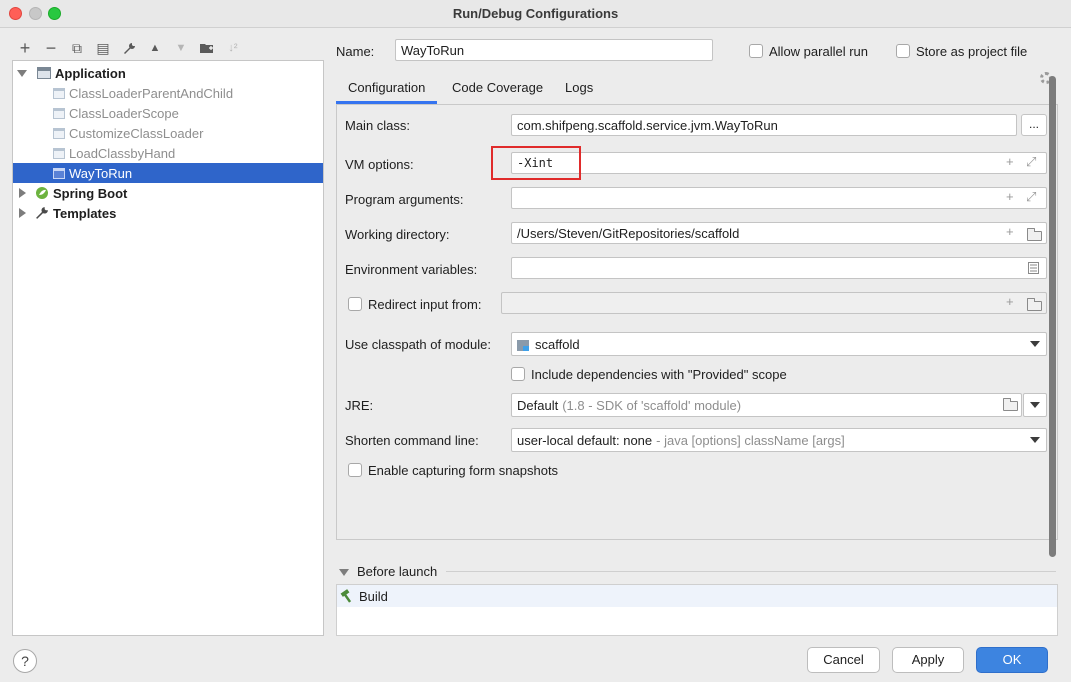 Image resolution: width=1071 pixels, height=682 pixels. I want to click on new-folder-icon, so click(207, 48).